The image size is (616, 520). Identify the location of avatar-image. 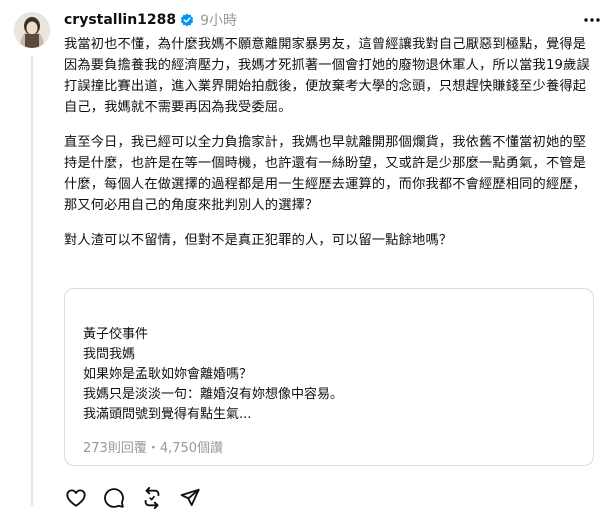
(32, 30).